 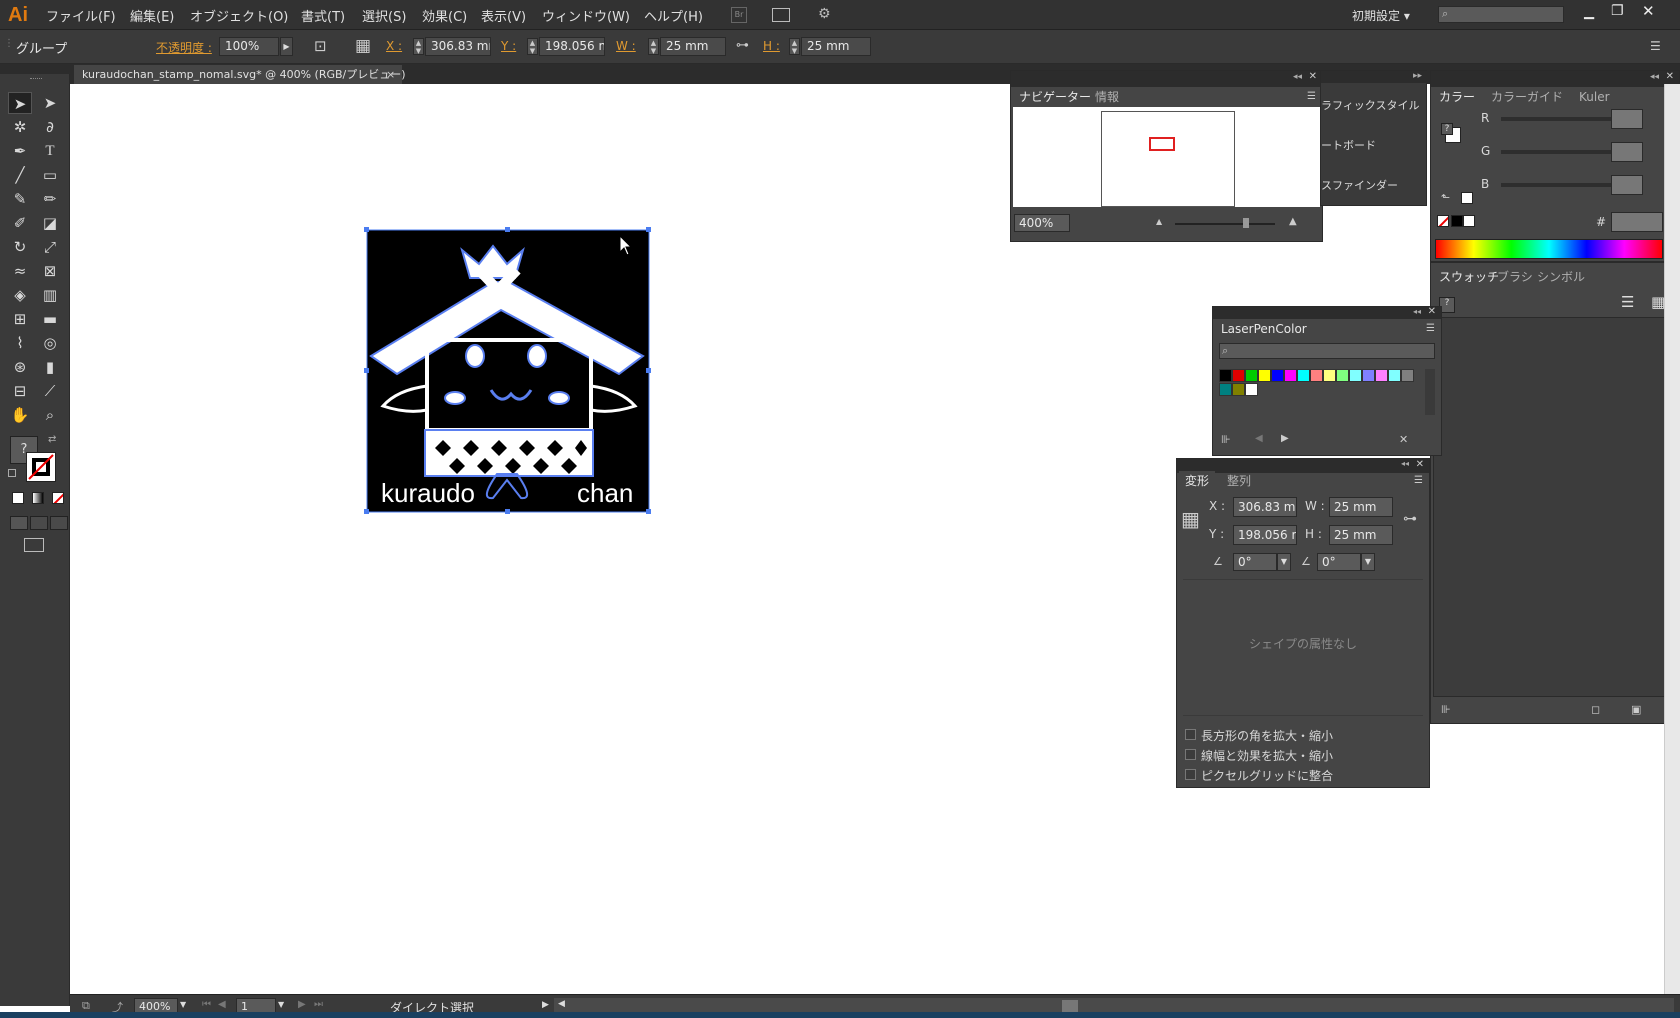 What do you see at coordinates (444, 15) in the screenshot?
I see `menu-effect: 効果(C)` at bounding box center [444, 15].